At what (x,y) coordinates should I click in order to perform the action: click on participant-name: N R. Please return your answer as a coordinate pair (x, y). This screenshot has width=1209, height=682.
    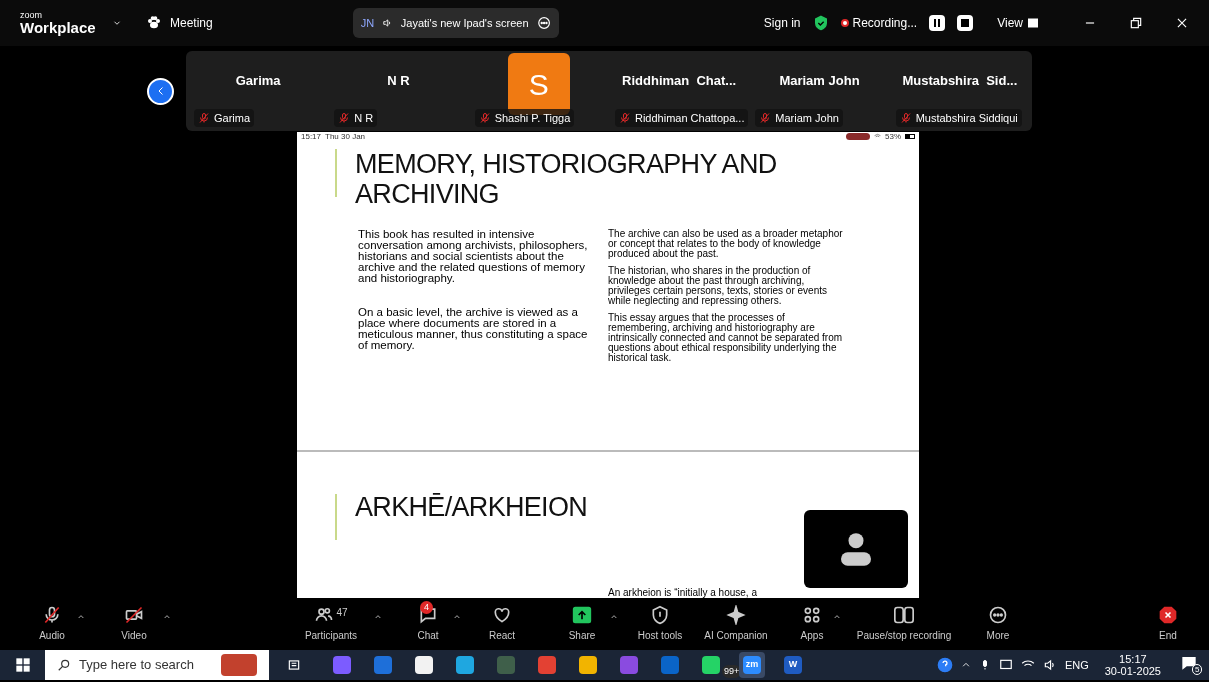
    Looking at the image, I should click on (398, 81).